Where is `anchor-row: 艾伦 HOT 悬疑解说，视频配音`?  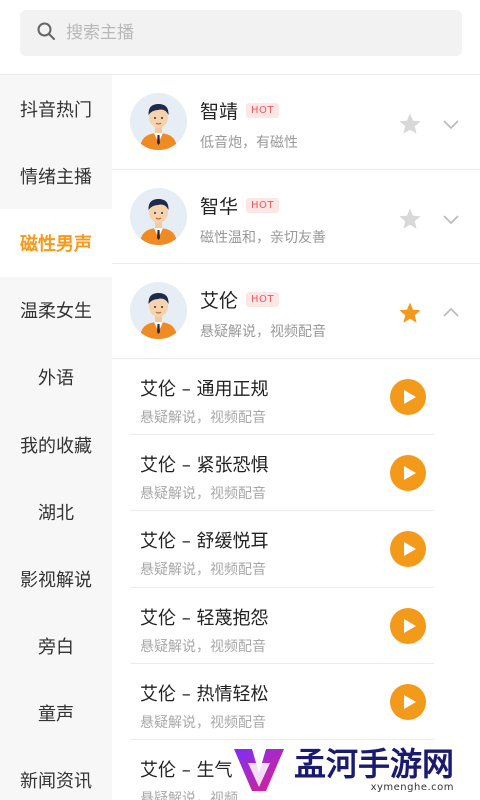 anchor-row: 艾伦 HOT 悬疑解说，视频配音 is located at coordinates (296, 311).